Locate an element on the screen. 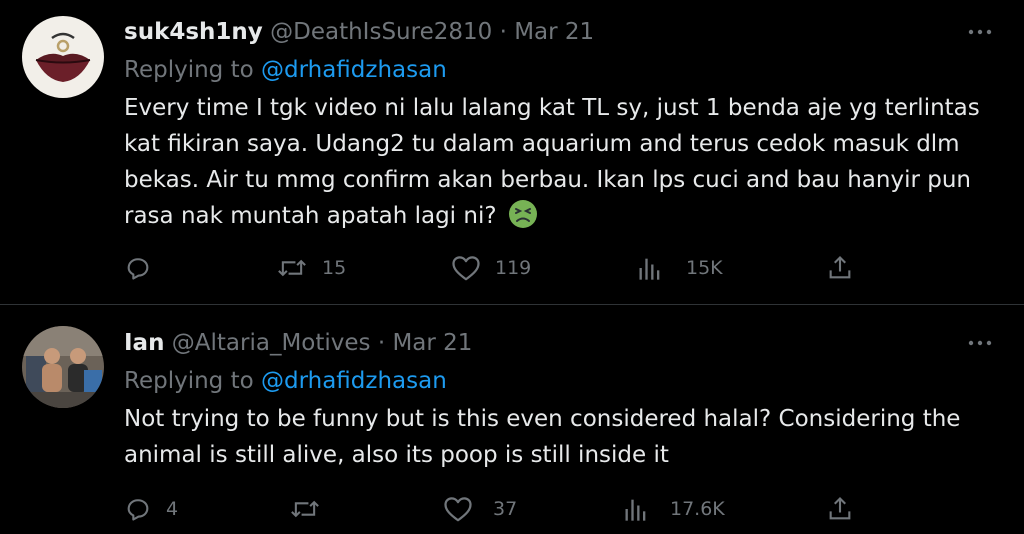 Image resolution: width=1024 pixels, height=534 pixels. handle: @Altaria_Motives is located at coordinates (271, 343).